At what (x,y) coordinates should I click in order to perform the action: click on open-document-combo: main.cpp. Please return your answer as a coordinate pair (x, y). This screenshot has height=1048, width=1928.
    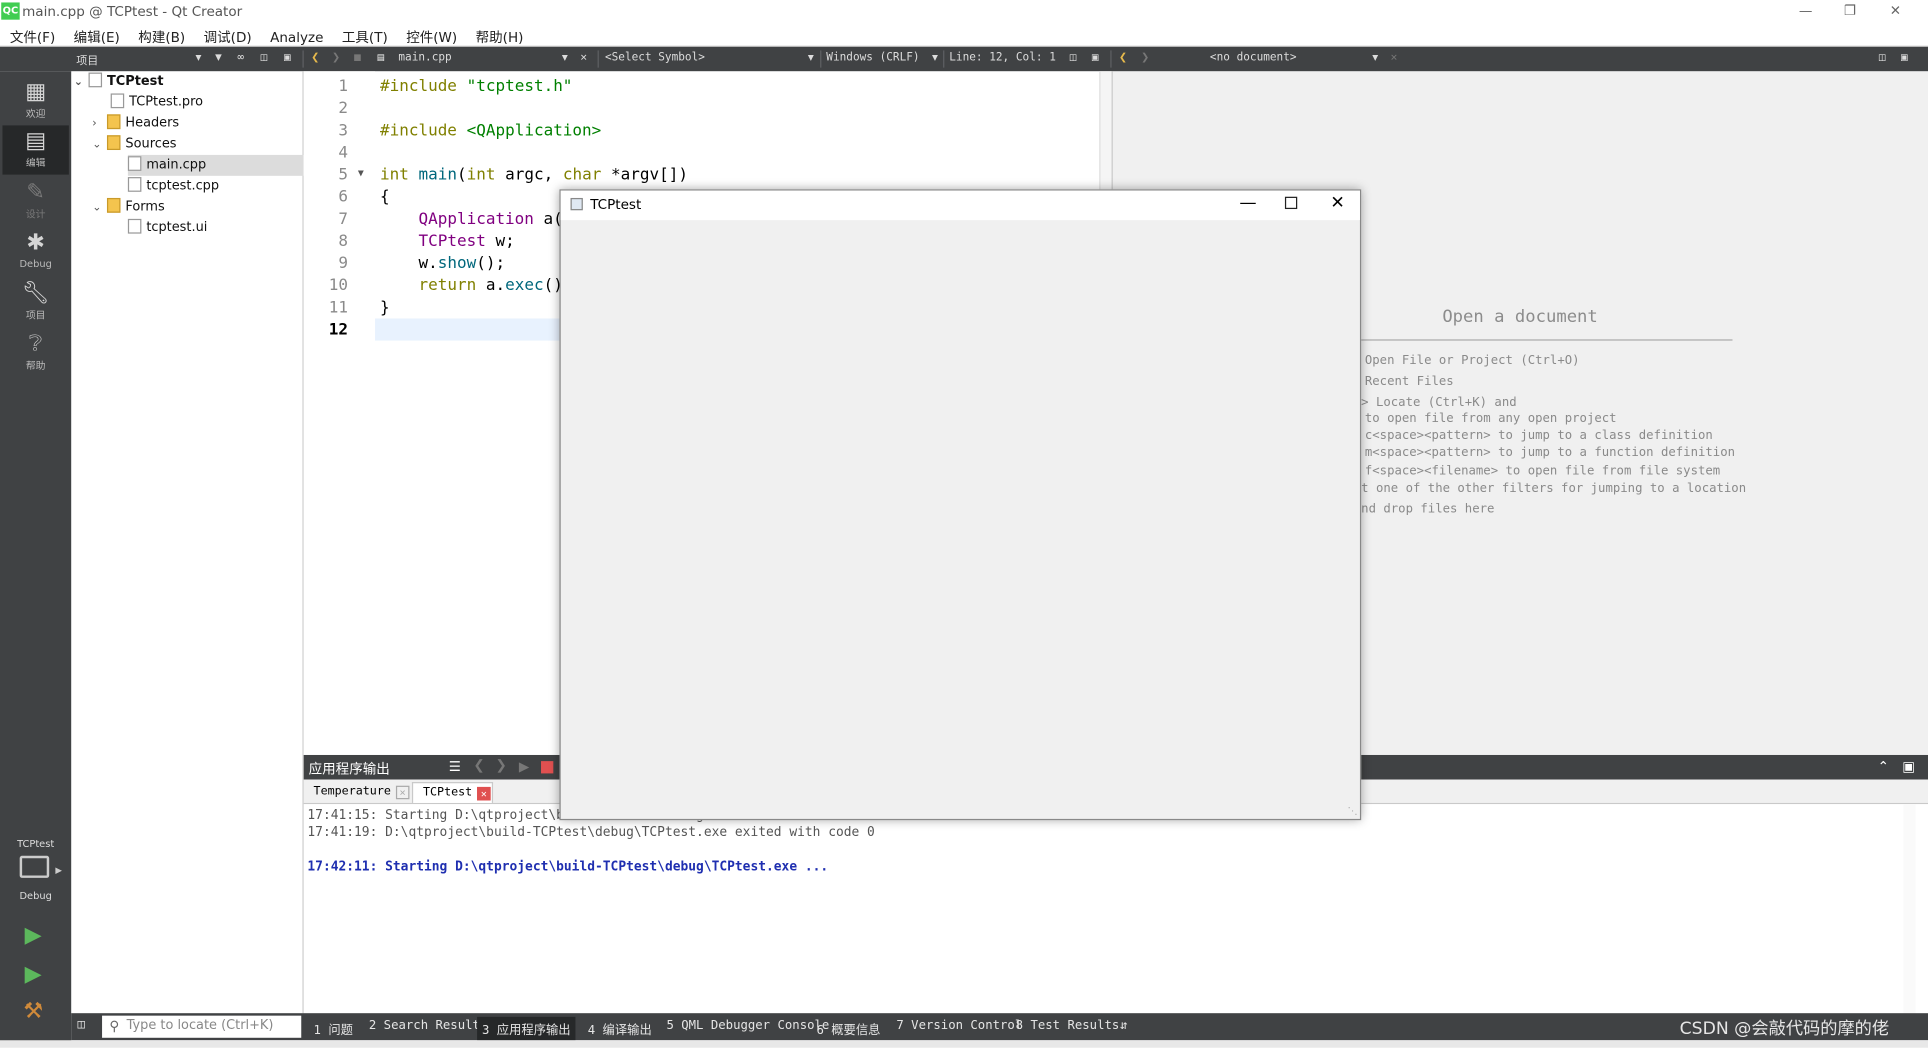
    Looking at the image, I should click on (424, 58).